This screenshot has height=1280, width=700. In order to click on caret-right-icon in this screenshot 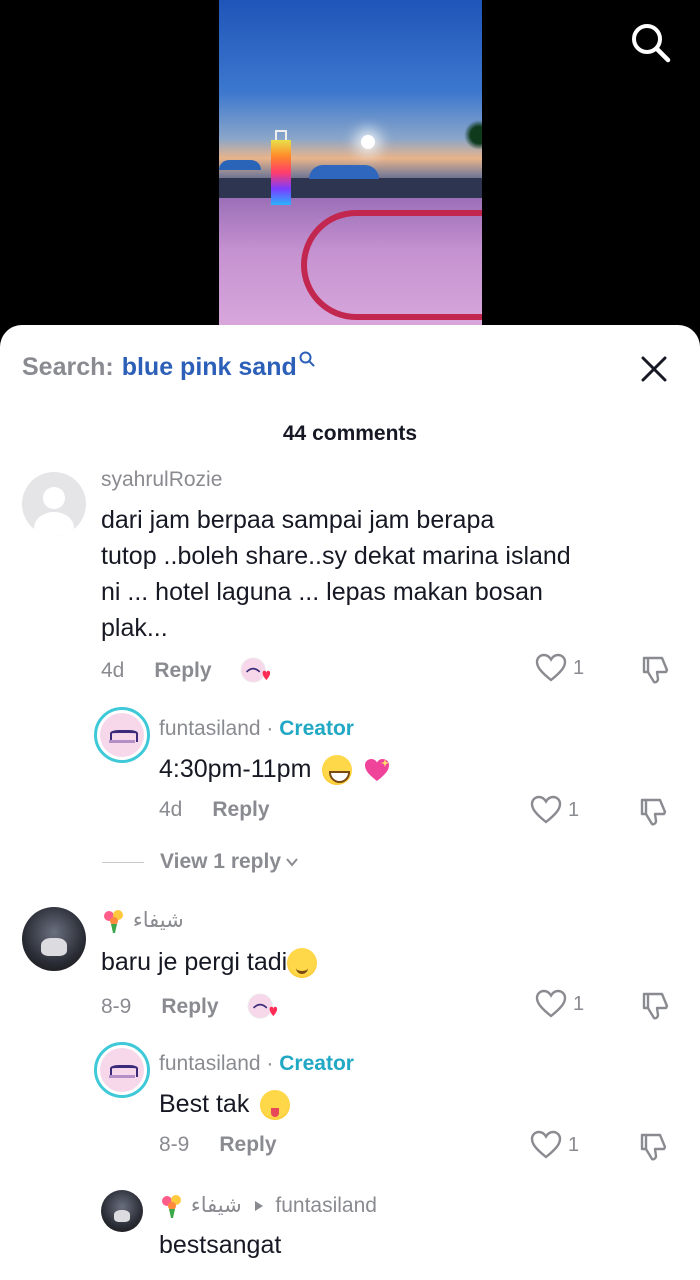, I will do `click(258, 1206)`.